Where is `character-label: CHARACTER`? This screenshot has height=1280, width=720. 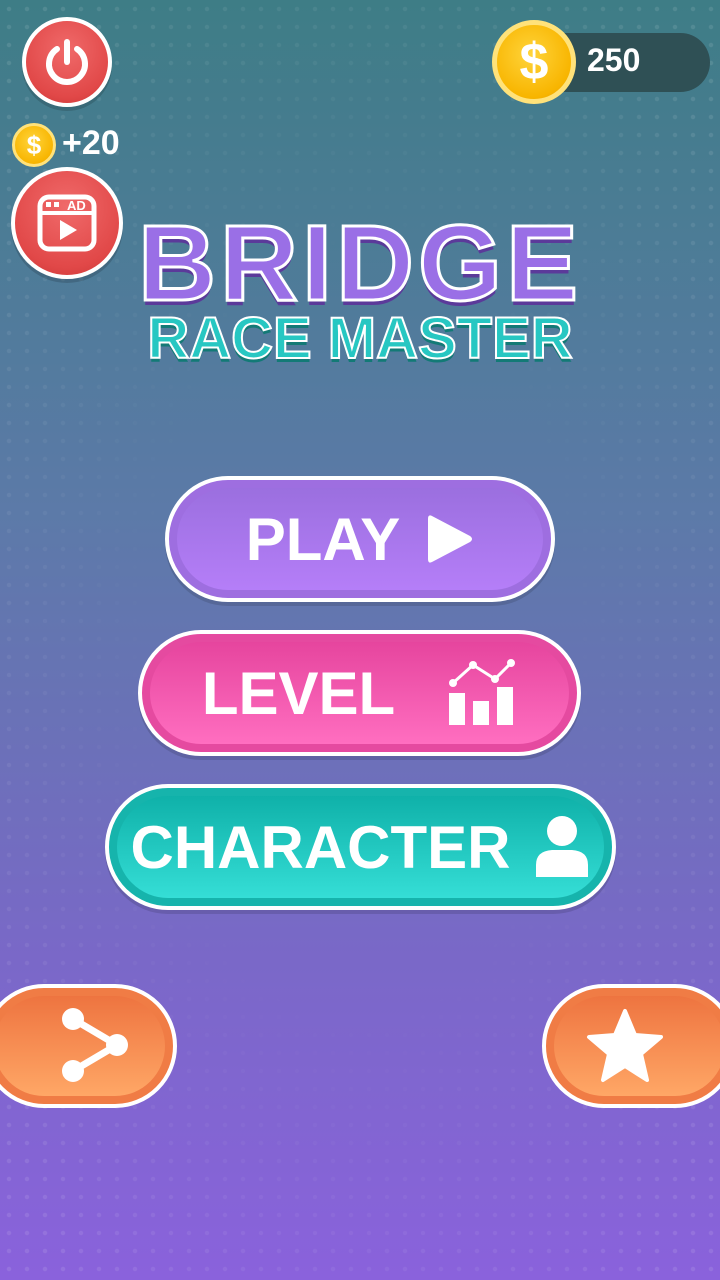
character-label: CHARACTER is located at coordinates (320, 847).